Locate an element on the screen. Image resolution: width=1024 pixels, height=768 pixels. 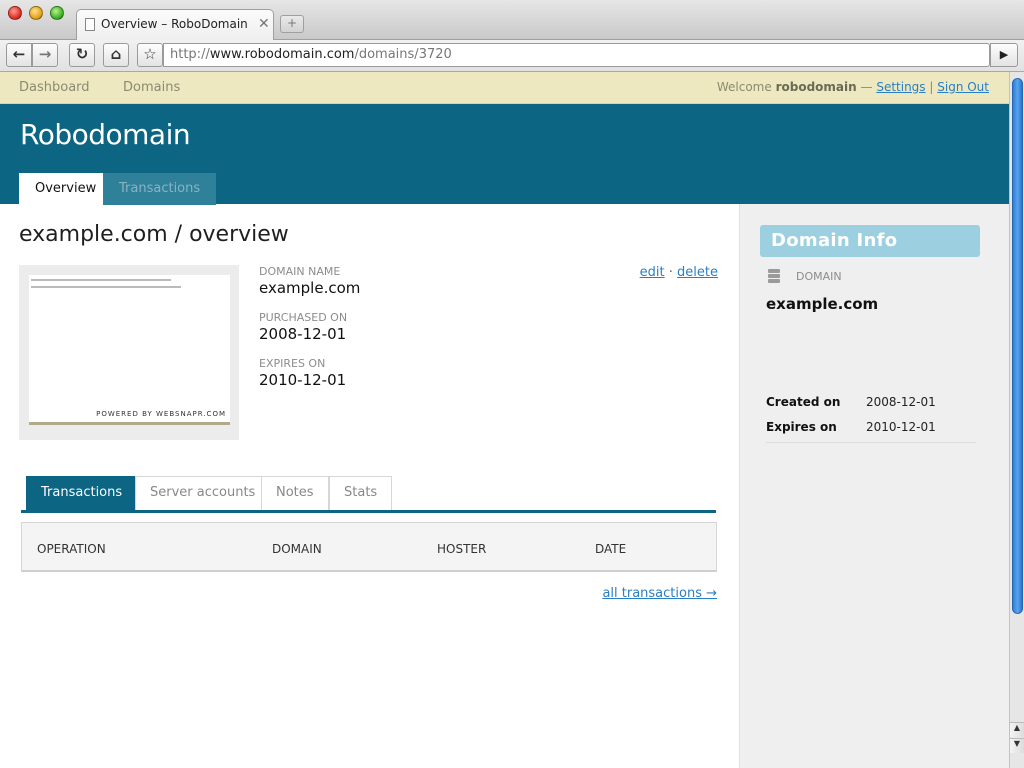
site-logo: Robodomain is located at coordinates (105, 134).